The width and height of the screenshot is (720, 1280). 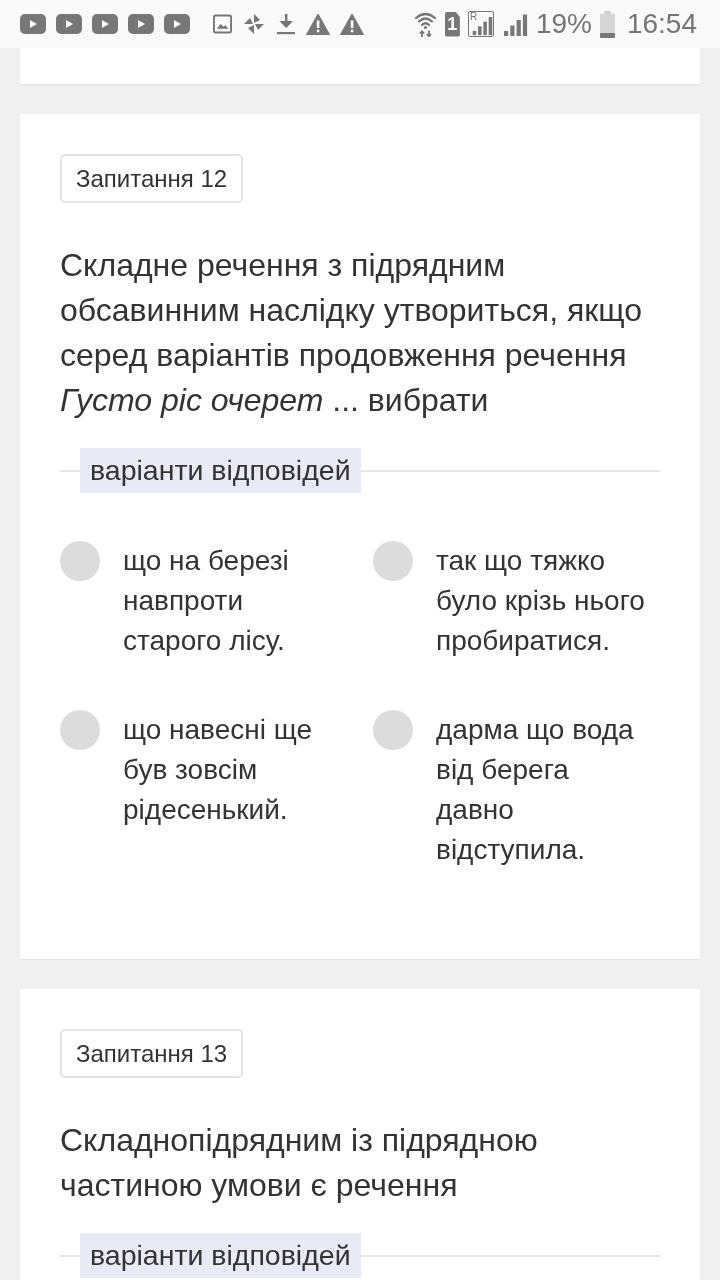 What do you see at coordinates (206, 601) in the screenshot?
I see `option-text: що на березі навпроти старого лісу.` at bounding box center [206, 601].